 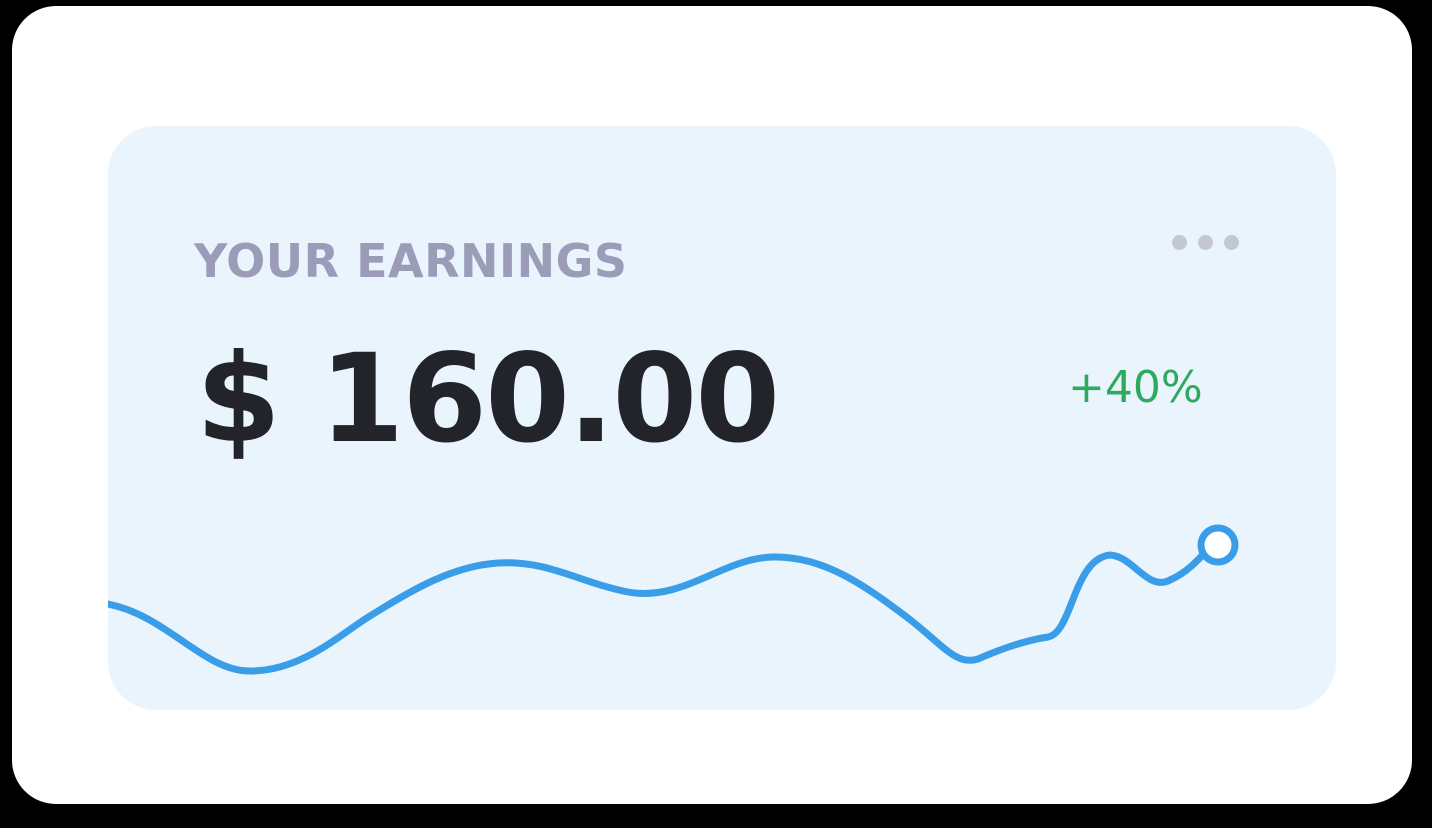 What do you see at coordinates (1218, 545) in the screenshot?
I see `sparkline-end-point` at bounding box center [1218, 545].